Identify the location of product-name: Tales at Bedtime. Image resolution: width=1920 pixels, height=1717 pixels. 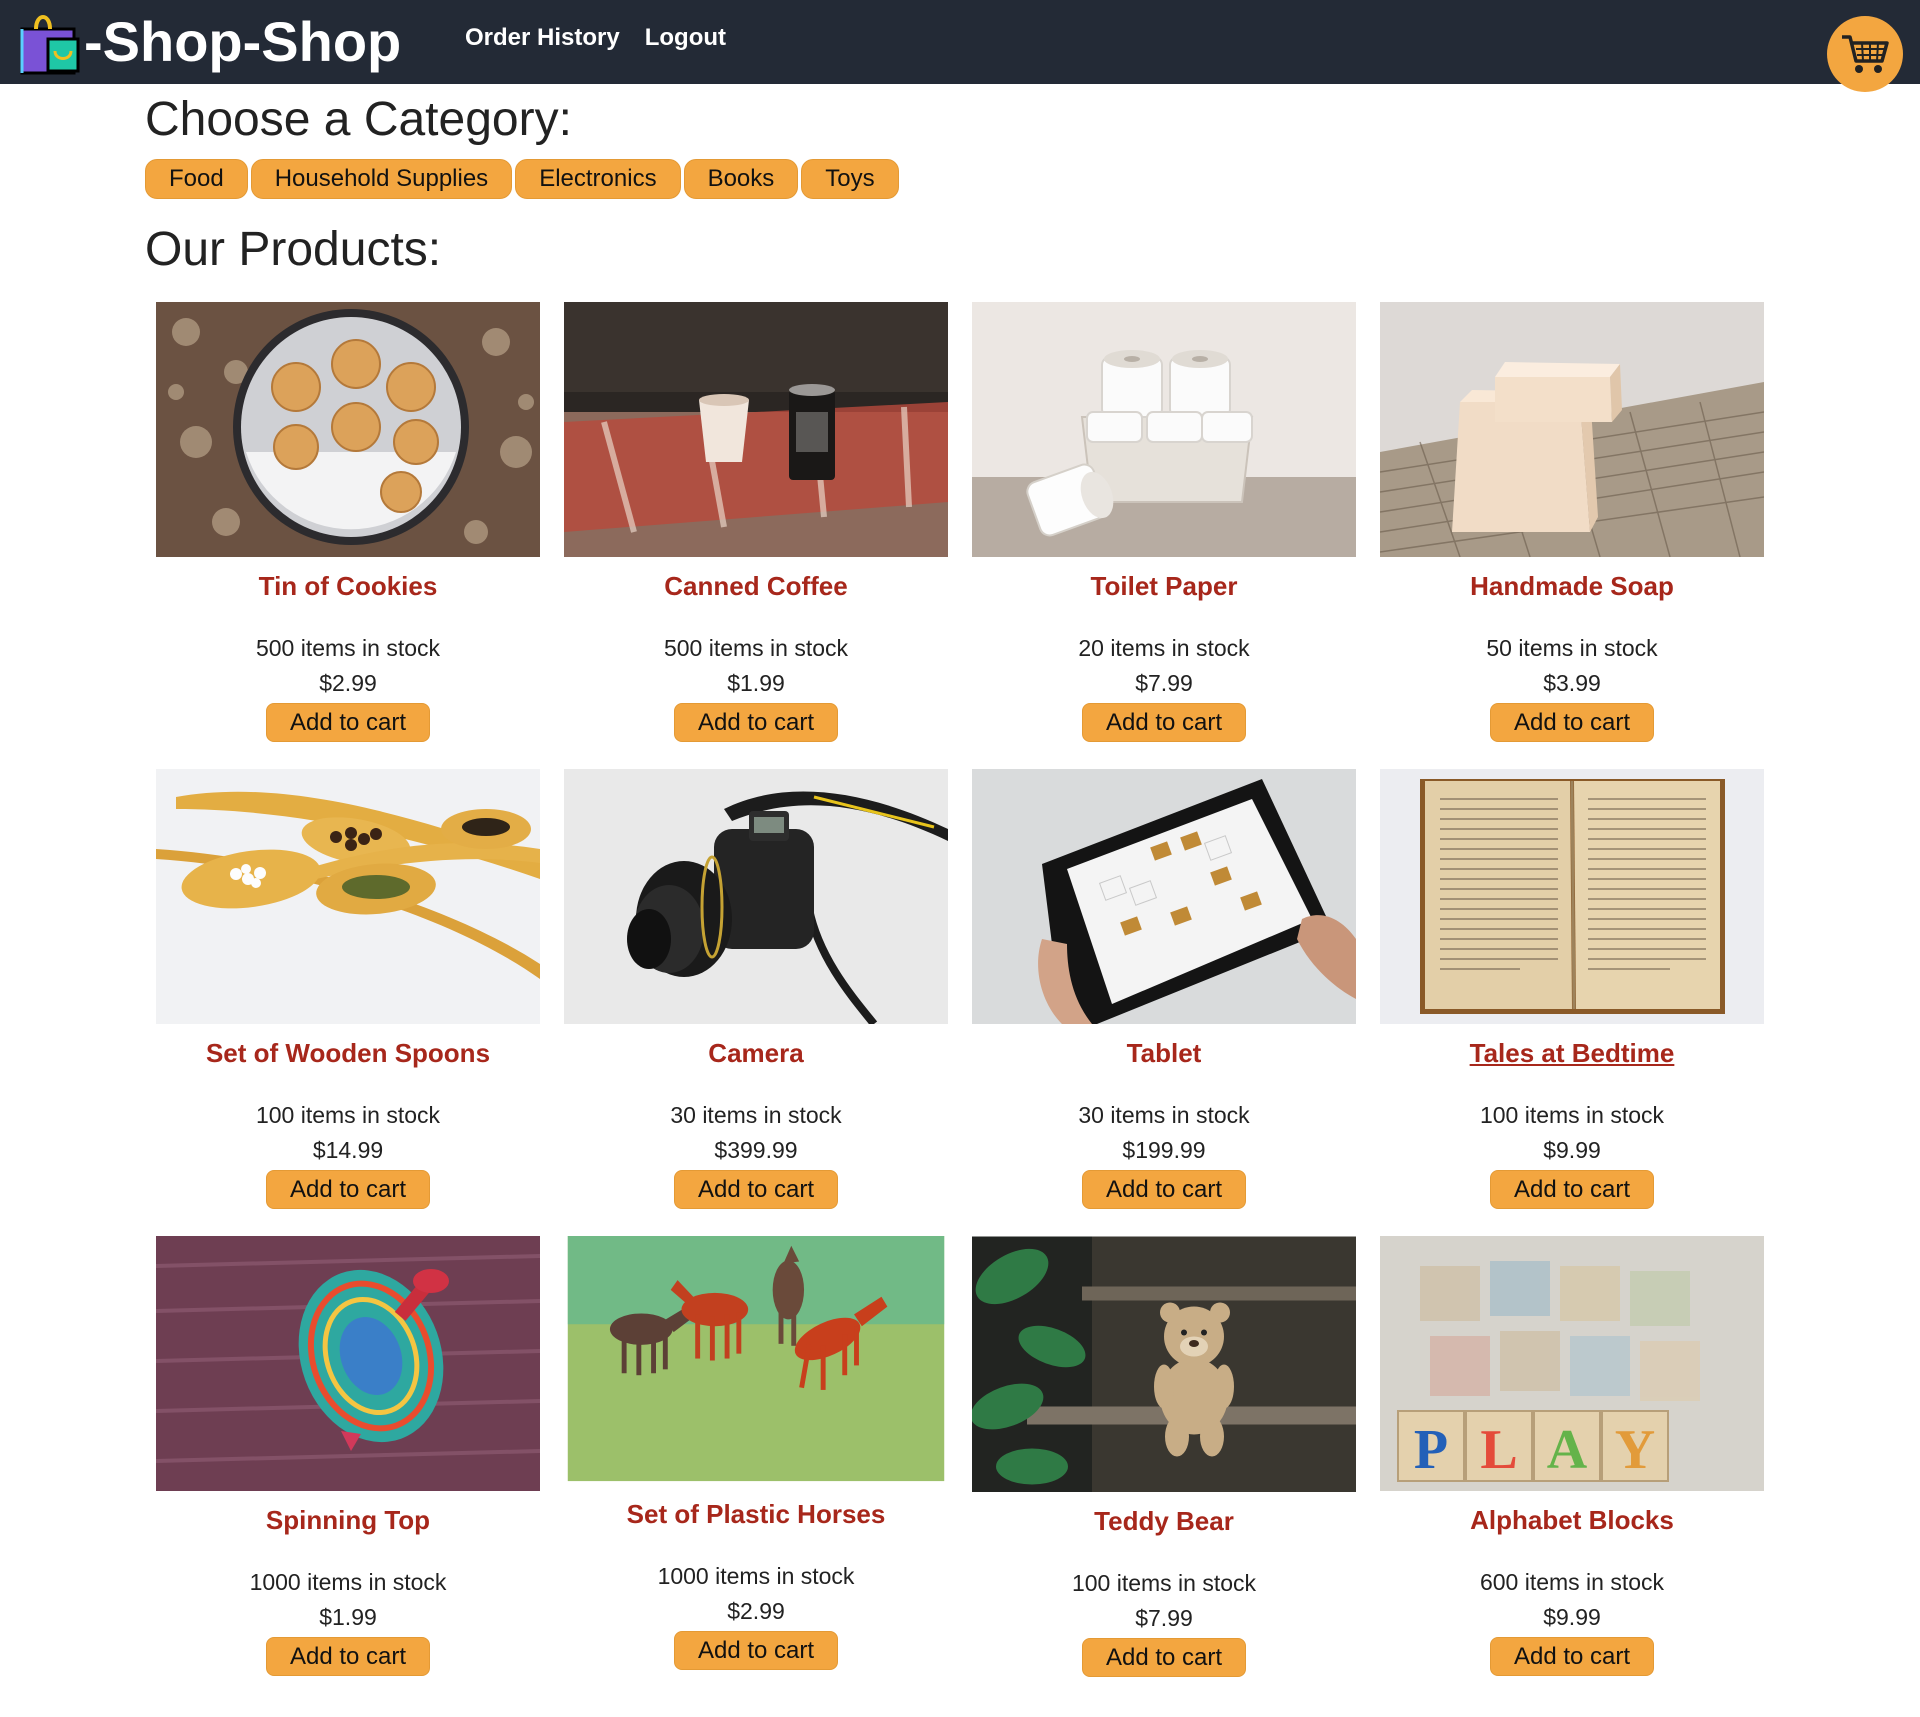
(1572, 1056).